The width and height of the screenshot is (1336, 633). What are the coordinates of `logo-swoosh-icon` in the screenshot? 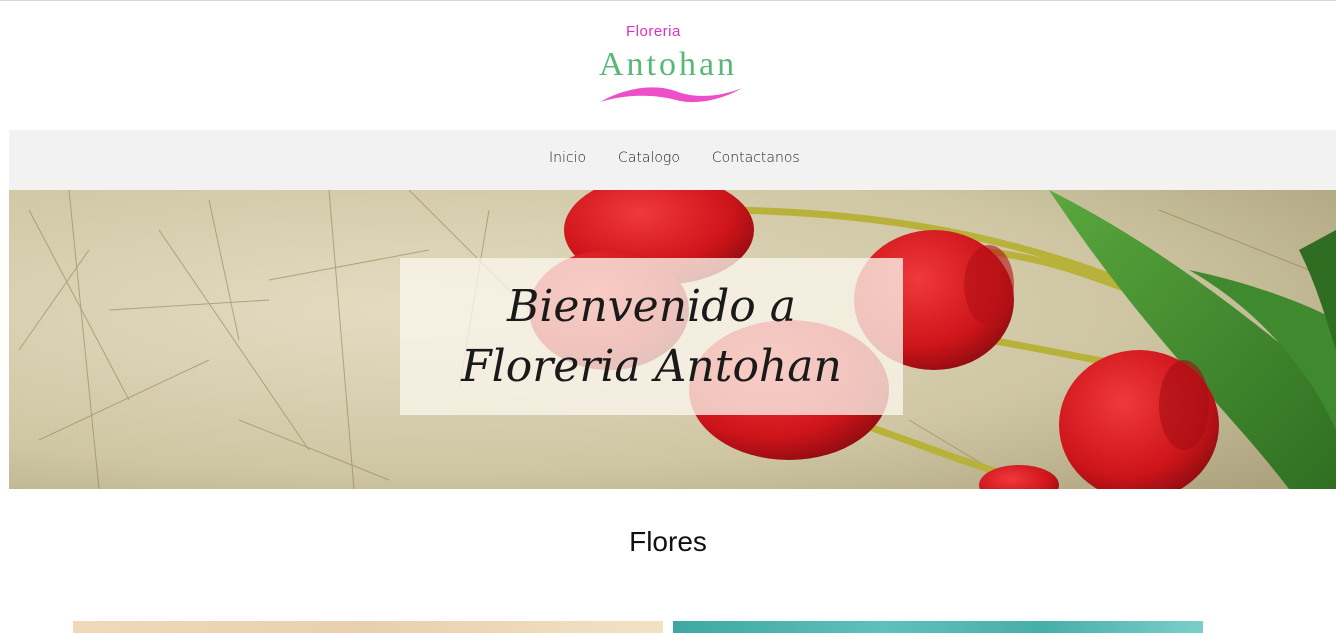 It's located at (671, 95).